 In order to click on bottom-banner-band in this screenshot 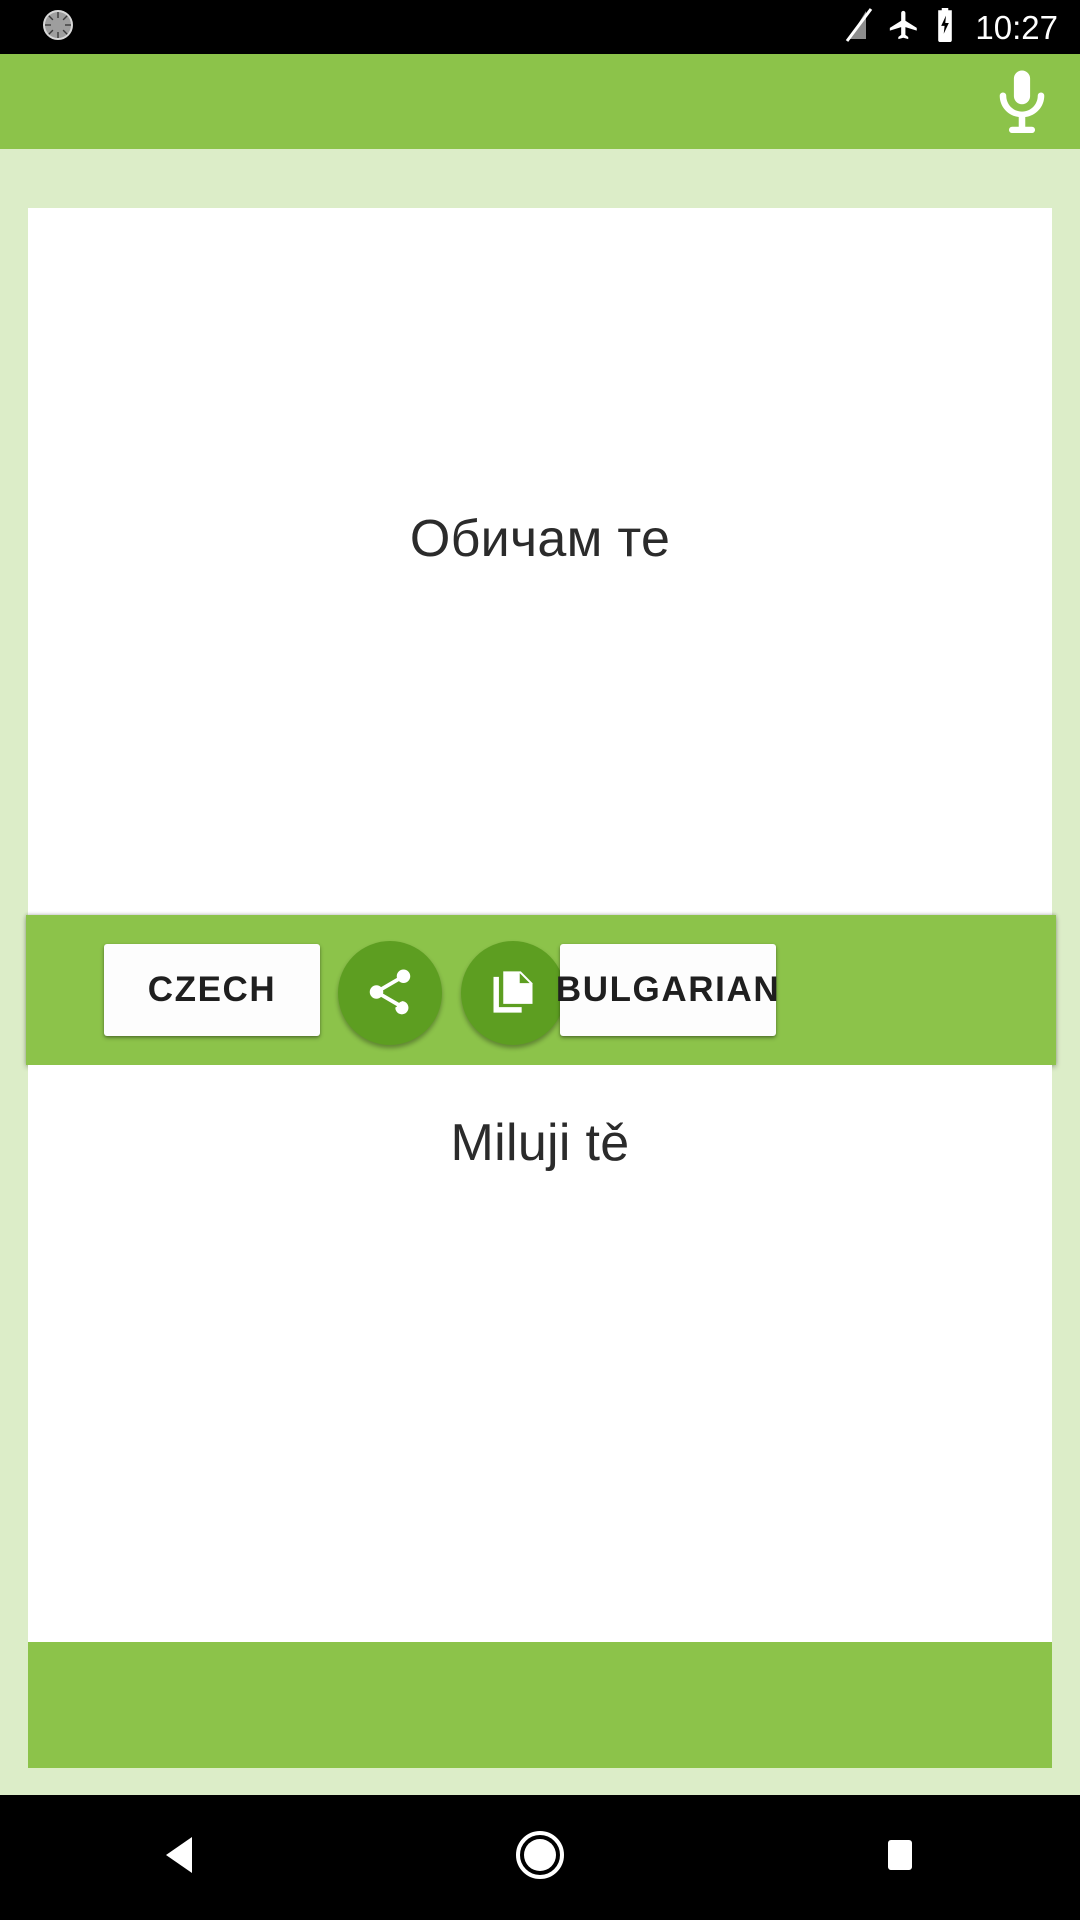, I will do `click(540, 1705)`.